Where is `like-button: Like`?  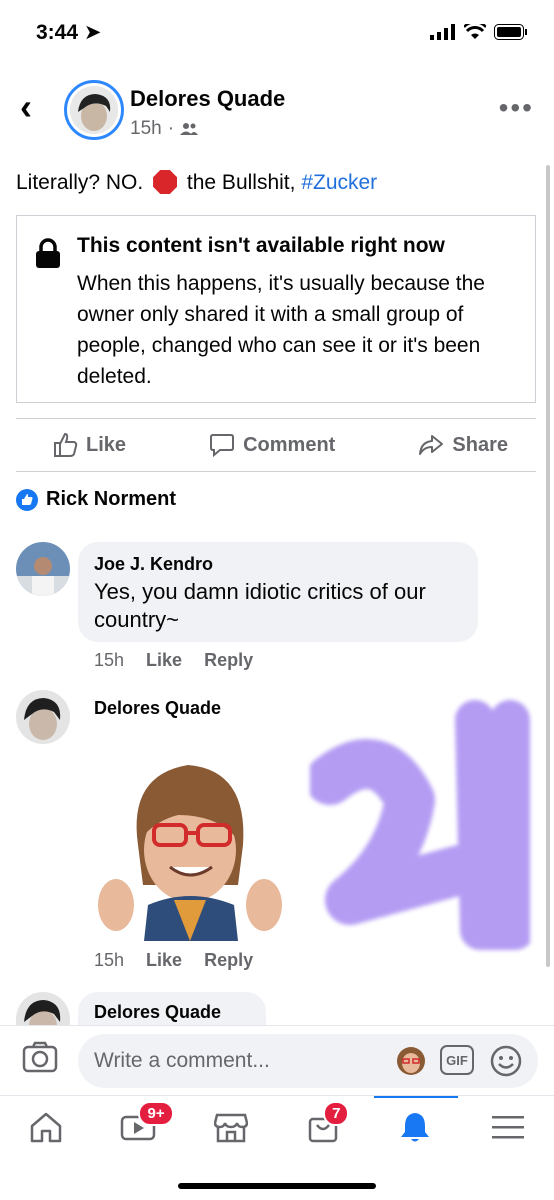 like-button: Like is located at coordinates (89, 445).